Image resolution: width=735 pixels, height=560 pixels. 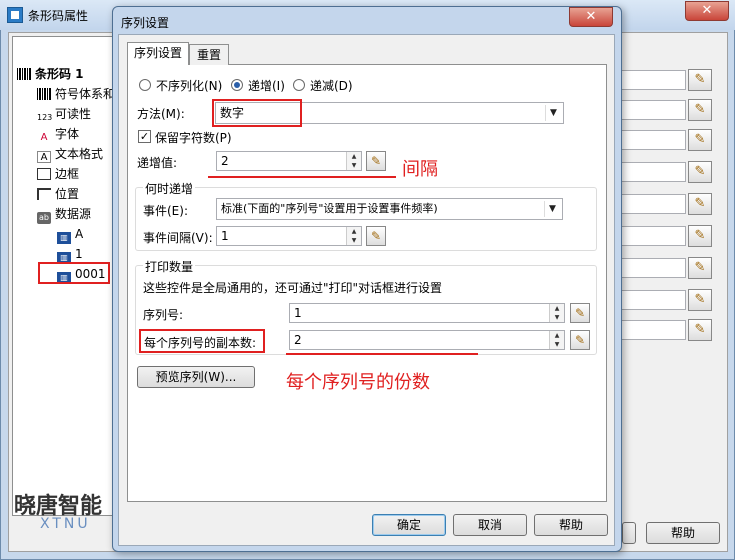 I want to click on copies-input: 2 ▲ ▼, so click(x=427, y=340).